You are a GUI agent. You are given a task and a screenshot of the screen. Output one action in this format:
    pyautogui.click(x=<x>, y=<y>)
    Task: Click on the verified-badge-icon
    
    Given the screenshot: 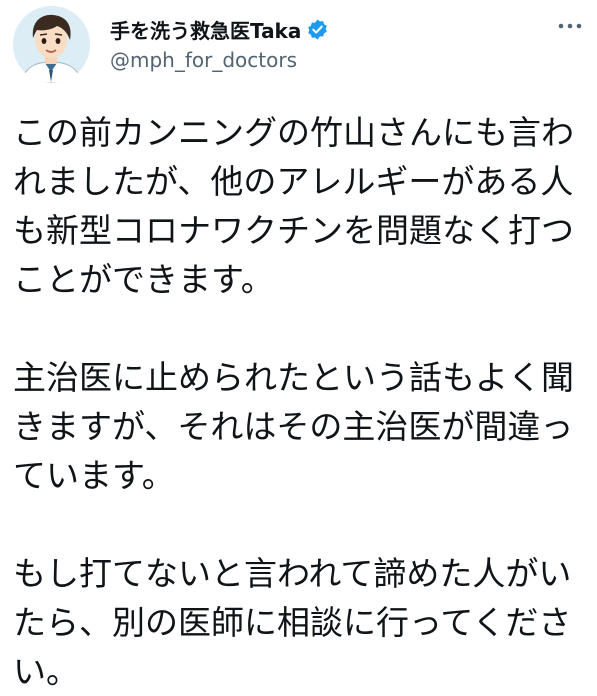 What is the action you would take?
    pyautogui.click(x=317, y=29)
    